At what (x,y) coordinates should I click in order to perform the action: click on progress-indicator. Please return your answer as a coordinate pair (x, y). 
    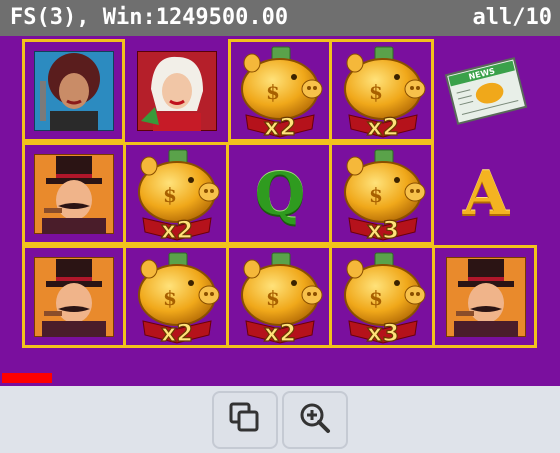
    Looking at the image, I should click on (27, 378).